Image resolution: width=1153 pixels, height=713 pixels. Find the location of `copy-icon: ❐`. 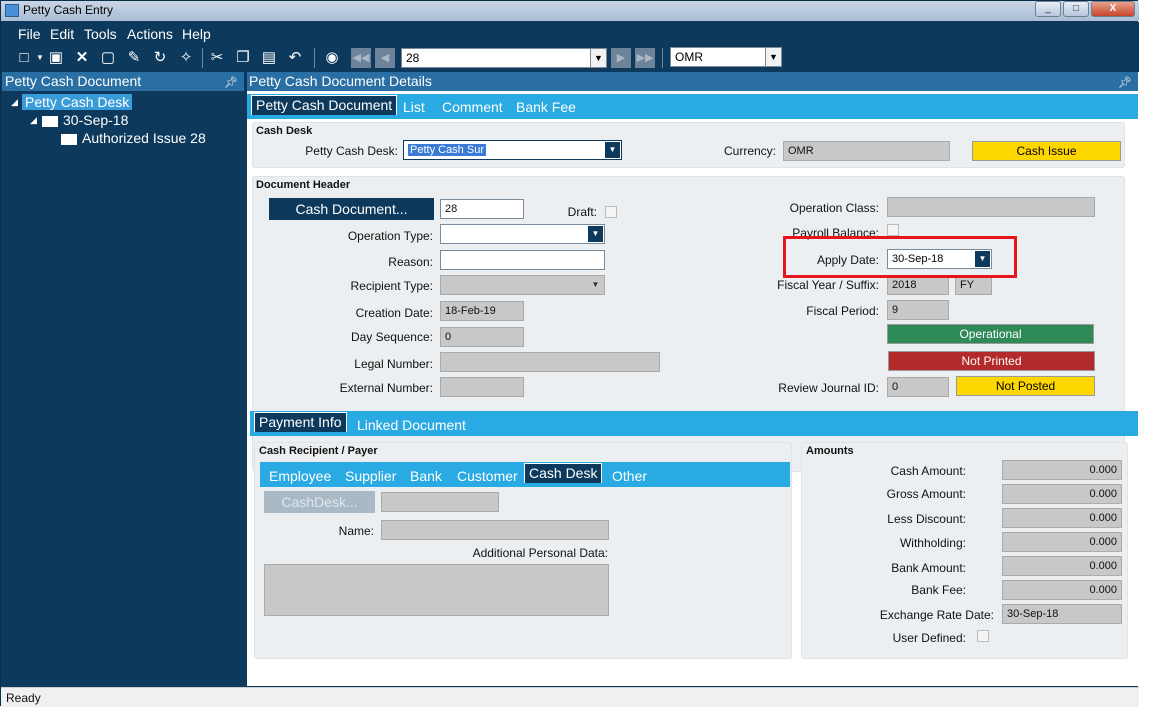

copy-icon: ❐ is located at coordinates (243, 58).